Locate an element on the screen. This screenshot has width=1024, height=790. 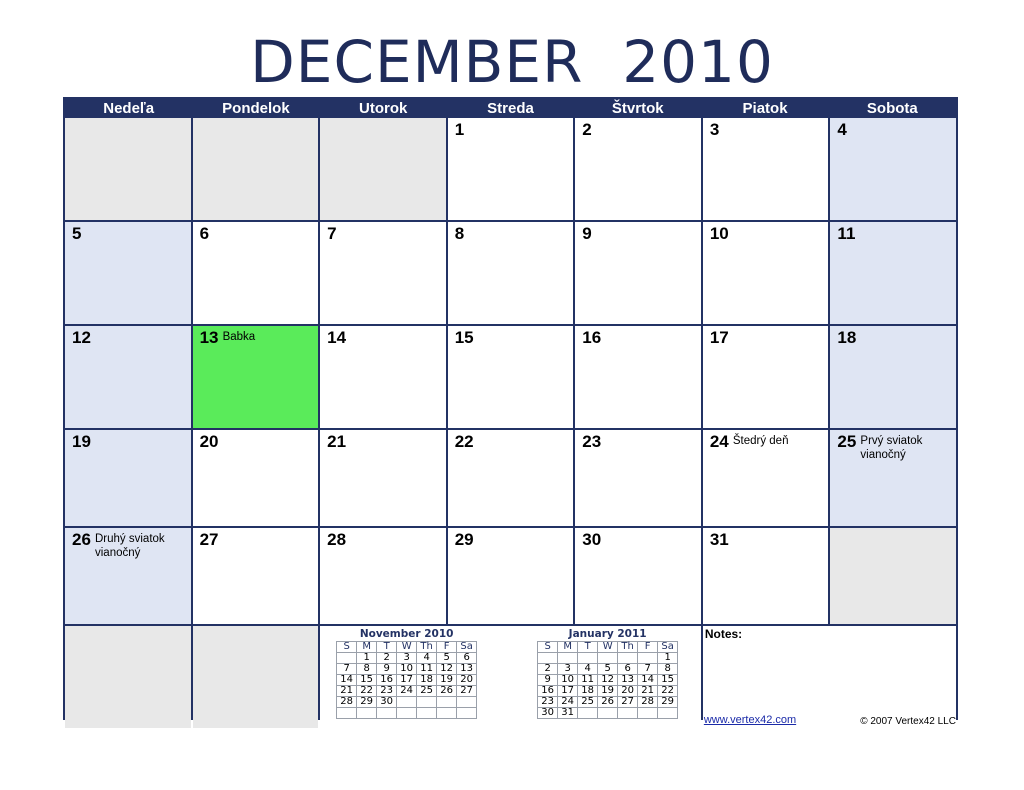
day-cell: 20 is located at coordinates (255, 478).